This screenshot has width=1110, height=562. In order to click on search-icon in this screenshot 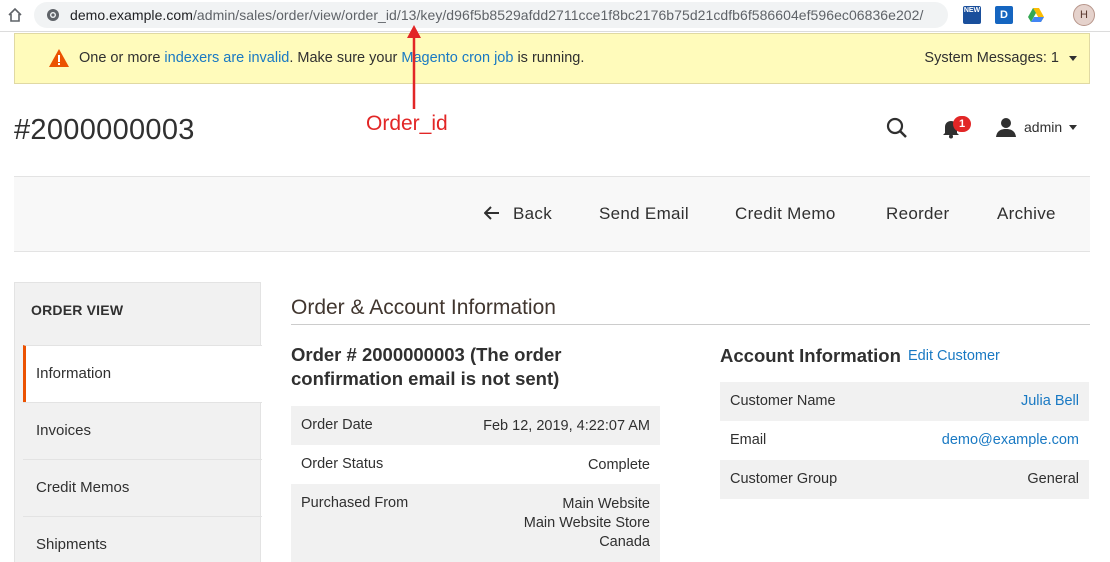, I will do `click(897, 128)`.